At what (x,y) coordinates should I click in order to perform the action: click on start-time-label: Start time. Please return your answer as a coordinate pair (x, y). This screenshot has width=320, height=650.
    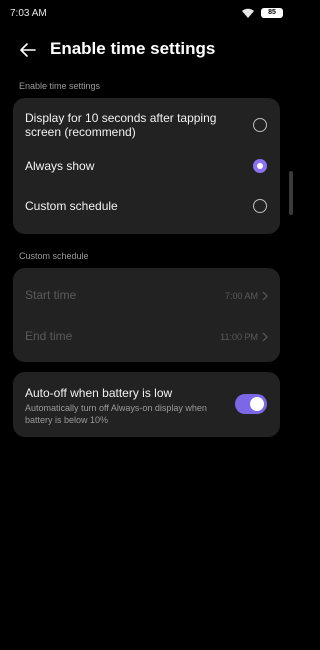
    Looking at the image, I should click on (51, 295).